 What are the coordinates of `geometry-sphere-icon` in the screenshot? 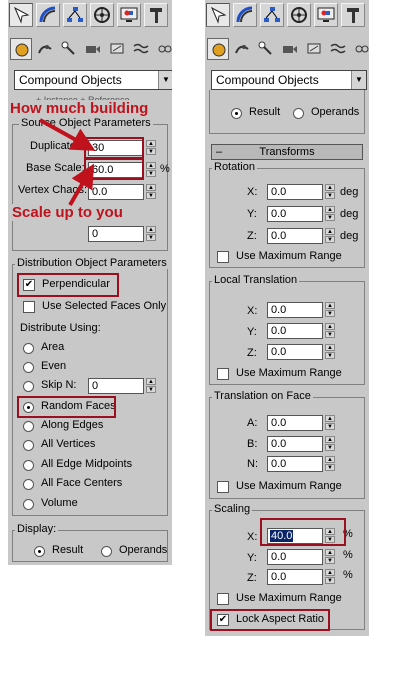 It's located at (219, 50).